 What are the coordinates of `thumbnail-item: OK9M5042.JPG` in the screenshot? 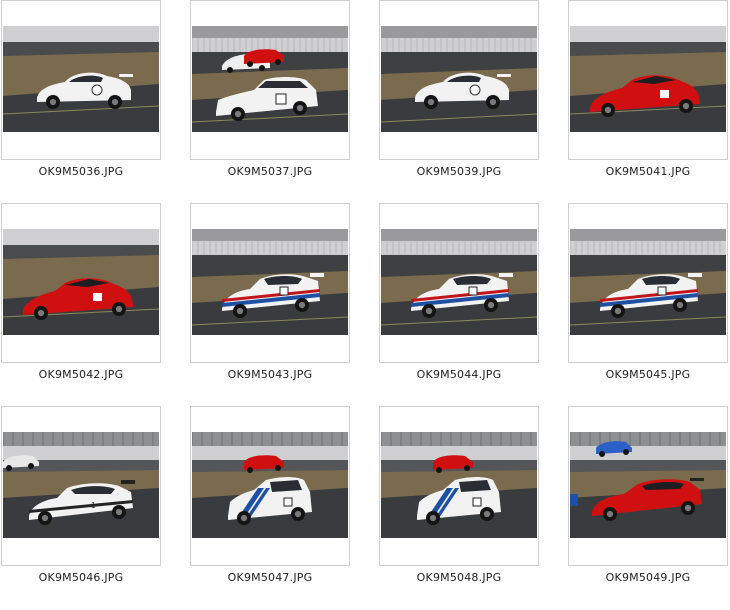 It's located at (82, 296).